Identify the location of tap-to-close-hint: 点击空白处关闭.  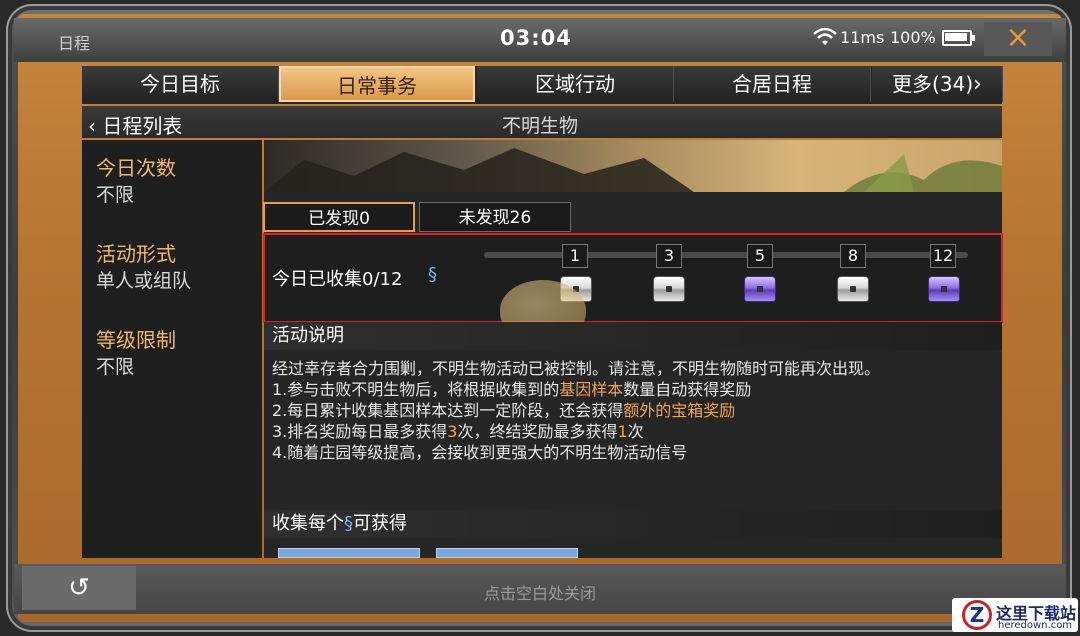
(540, 592).